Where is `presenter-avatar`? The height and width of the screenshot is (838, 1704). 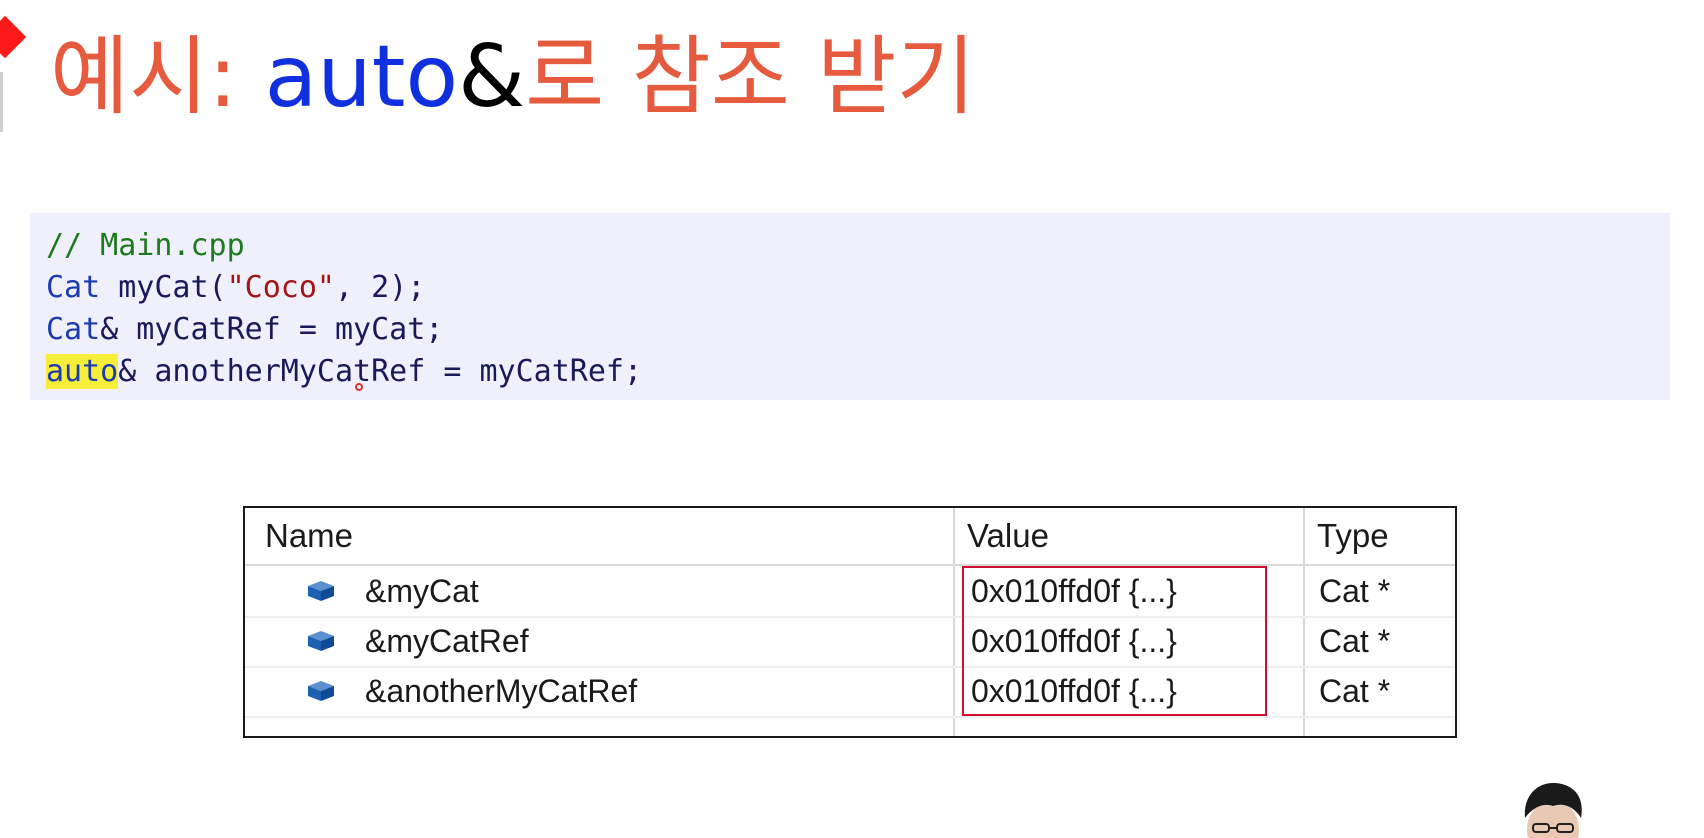
presenter-avatar is located at coordinates (1553, 810).